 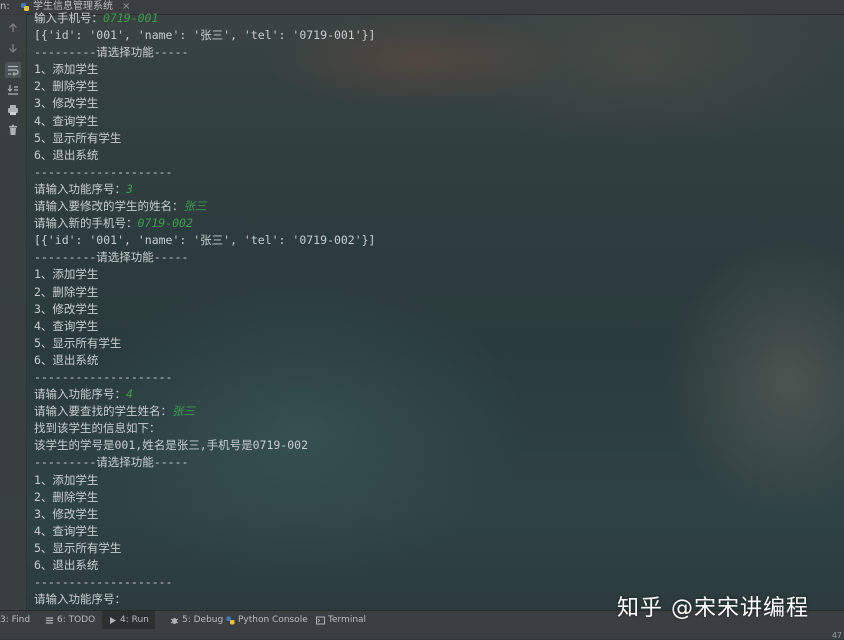 I want to click on console-output-text: 找到该学生的信息如下：, so click(x=97, y=428).